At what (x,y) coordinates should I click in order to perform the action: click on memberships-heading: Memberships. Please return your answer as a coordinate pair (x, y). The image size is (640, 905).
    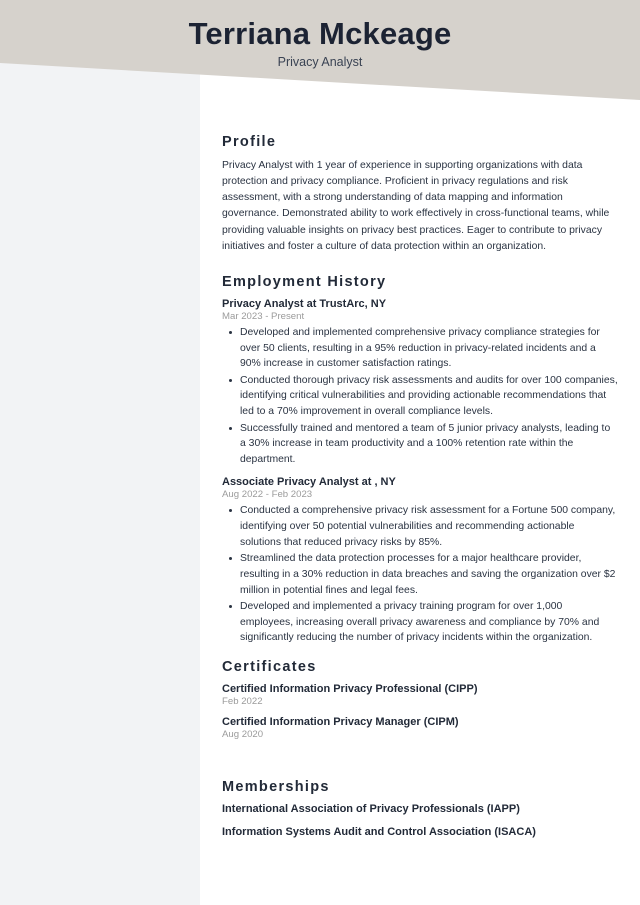
    Looking at the image, I should click on (276, 787).